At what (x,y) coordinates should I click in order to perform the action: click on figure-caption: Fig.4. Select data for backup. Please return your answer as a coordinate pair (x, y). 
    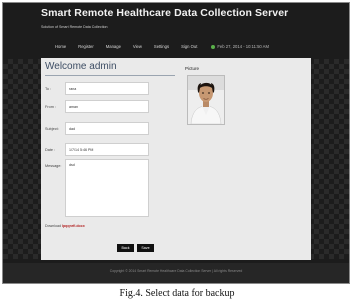
    Looking at the image, I should click on (177, 293).